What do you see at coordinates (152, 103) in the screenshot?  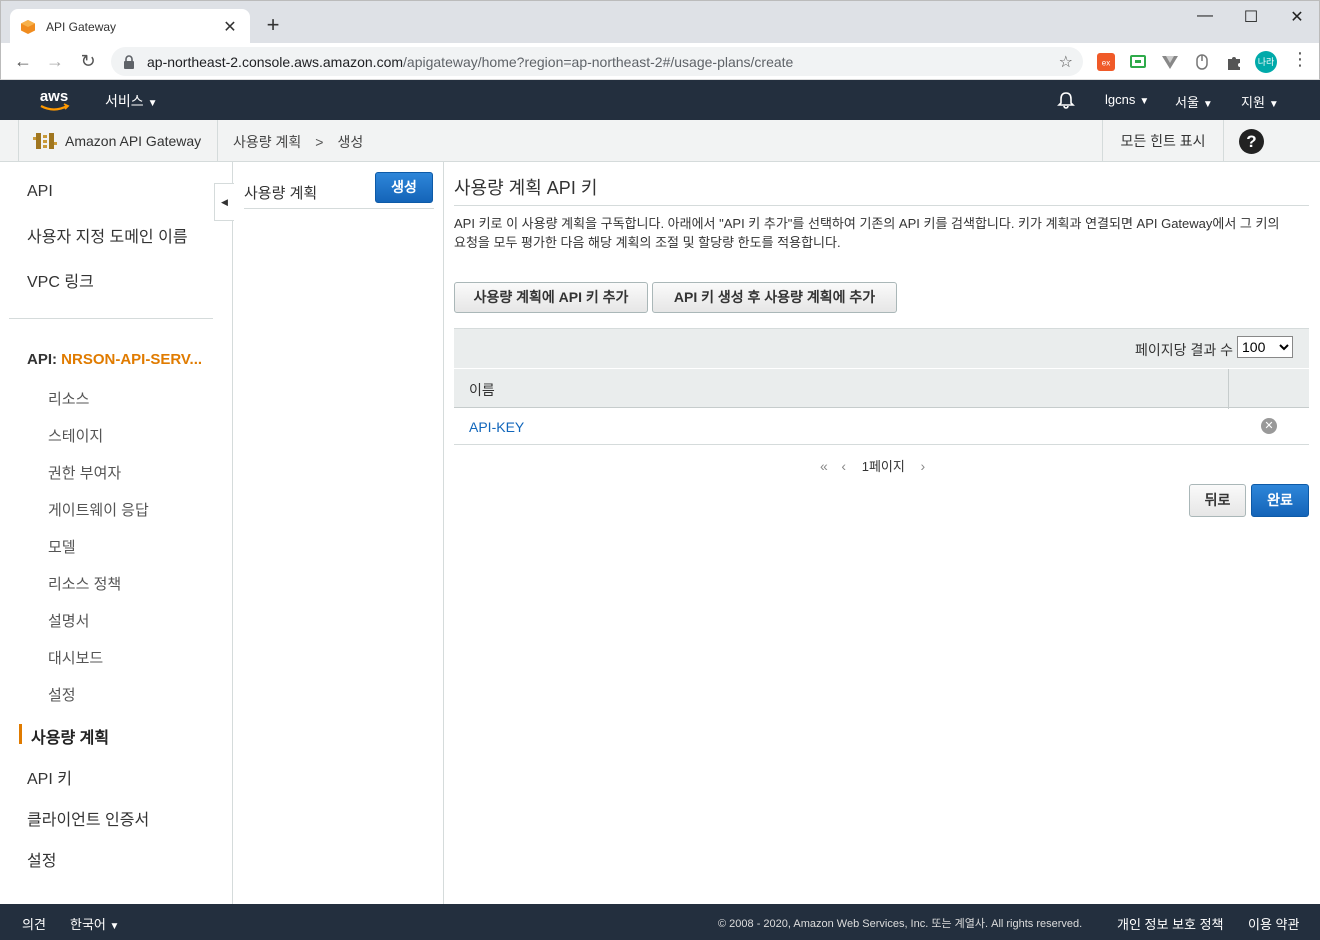 I see `services-caret-icon: ▼` at bounding box center [152, 103].